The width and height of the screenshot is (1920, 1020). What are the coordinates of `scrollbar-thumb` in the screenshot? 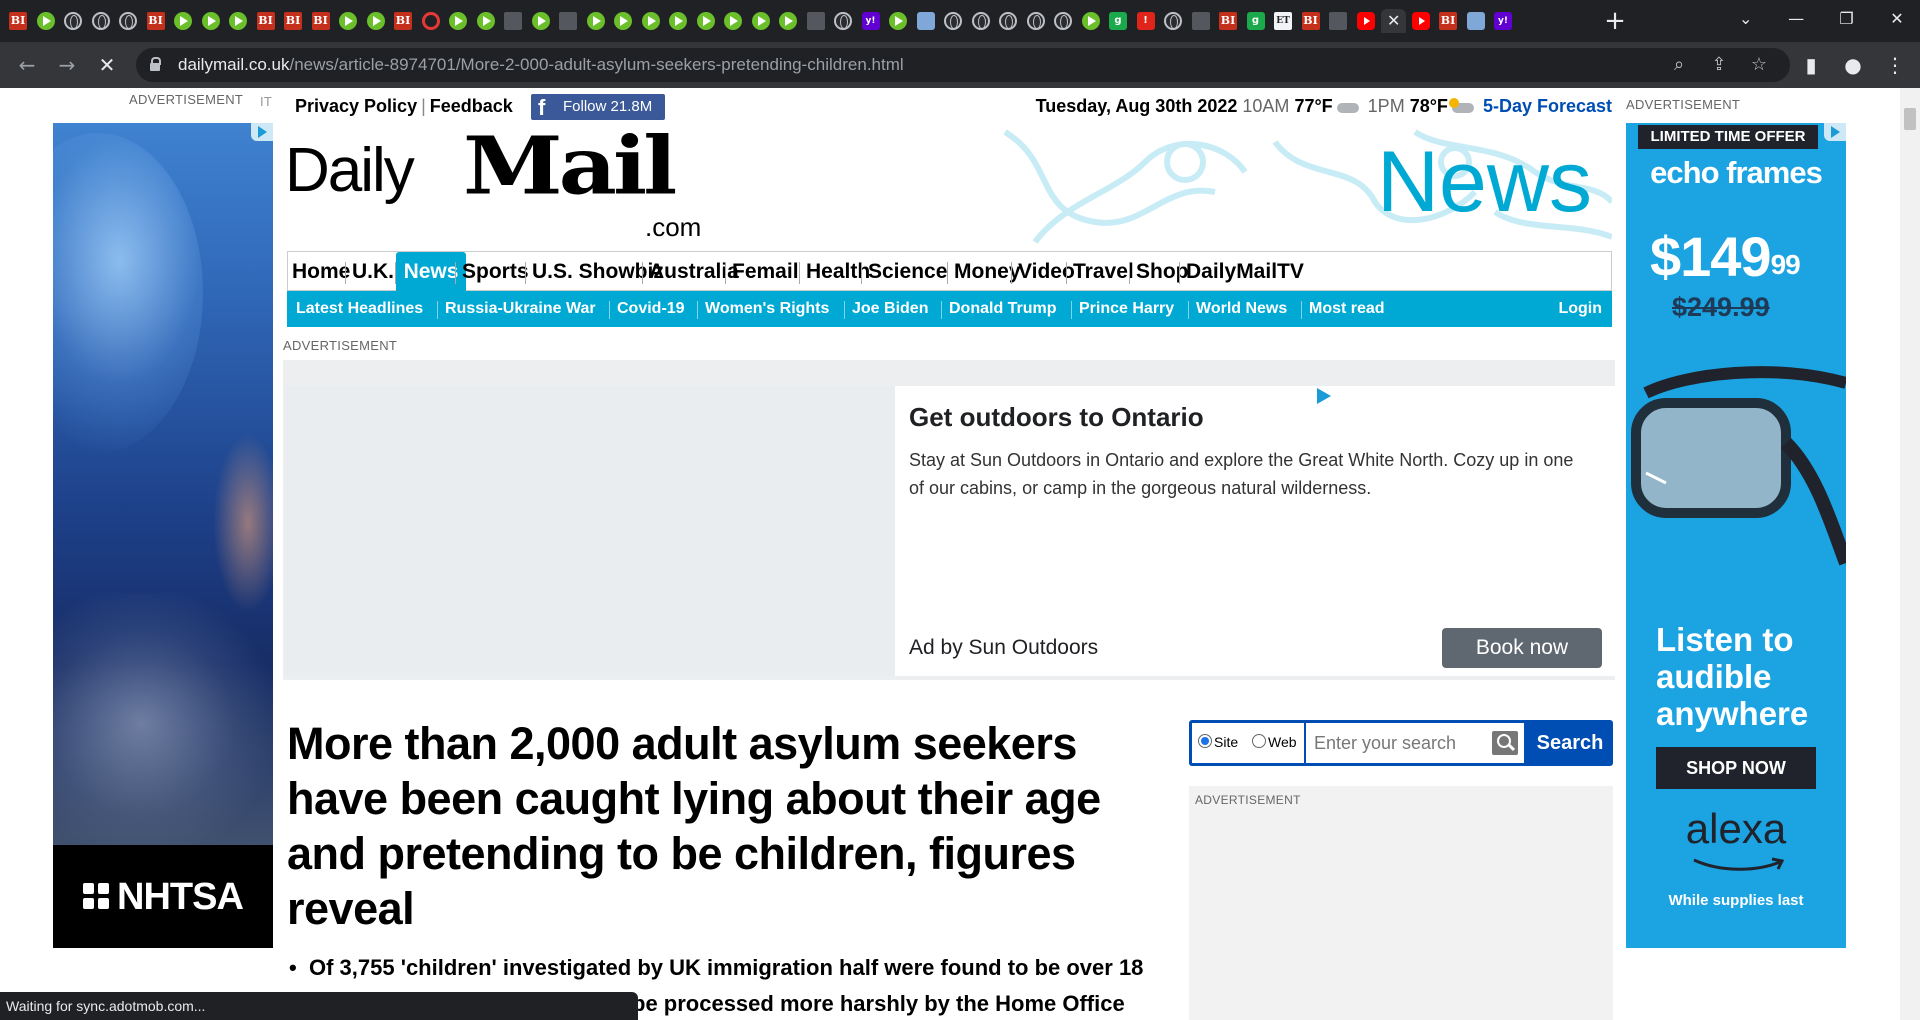 It's located at (1910, 119).